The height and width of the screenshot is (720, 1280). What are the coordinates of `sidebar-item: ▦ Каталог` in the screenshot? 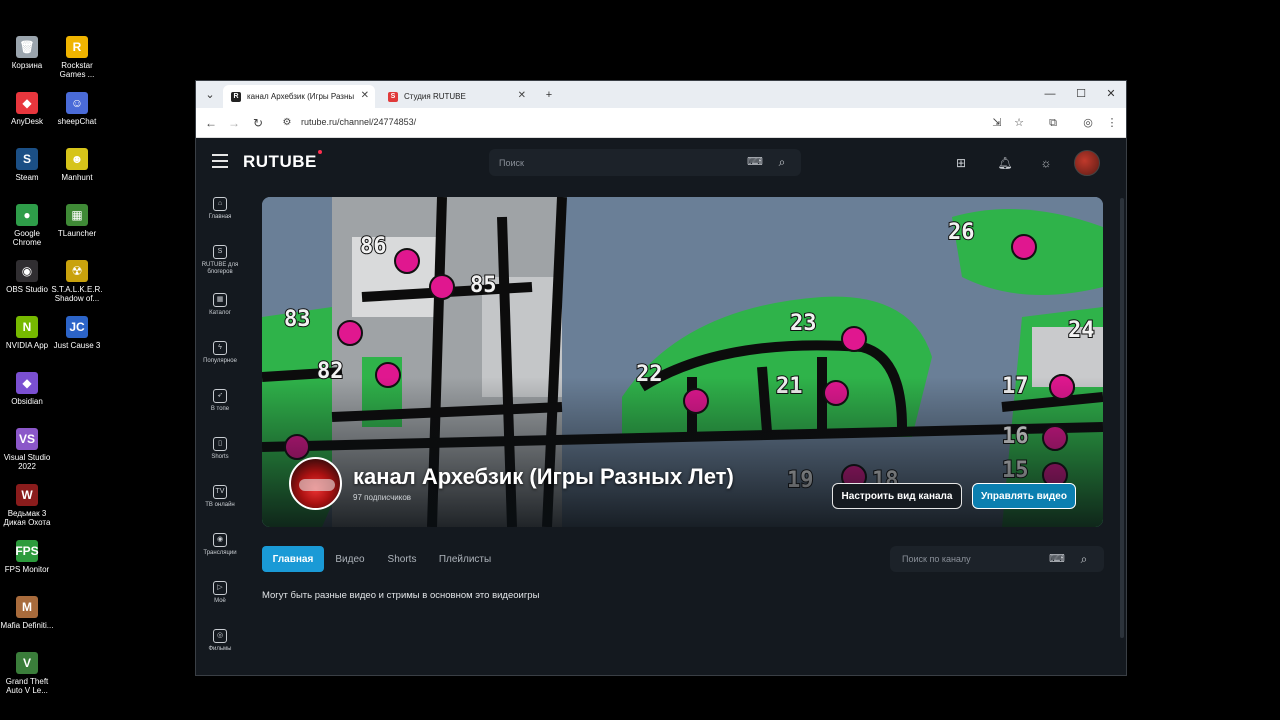 It's located at (220, 305).